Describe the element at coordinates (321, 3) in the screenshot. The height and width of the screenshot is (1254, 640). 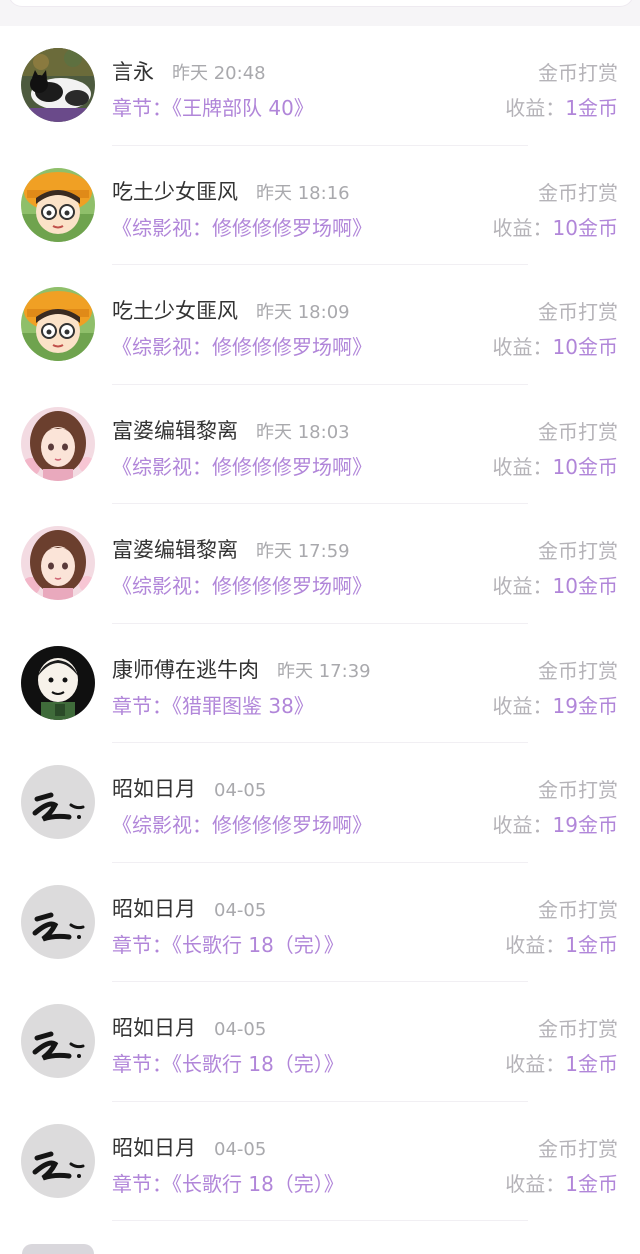
I see `search-bar` at that location.